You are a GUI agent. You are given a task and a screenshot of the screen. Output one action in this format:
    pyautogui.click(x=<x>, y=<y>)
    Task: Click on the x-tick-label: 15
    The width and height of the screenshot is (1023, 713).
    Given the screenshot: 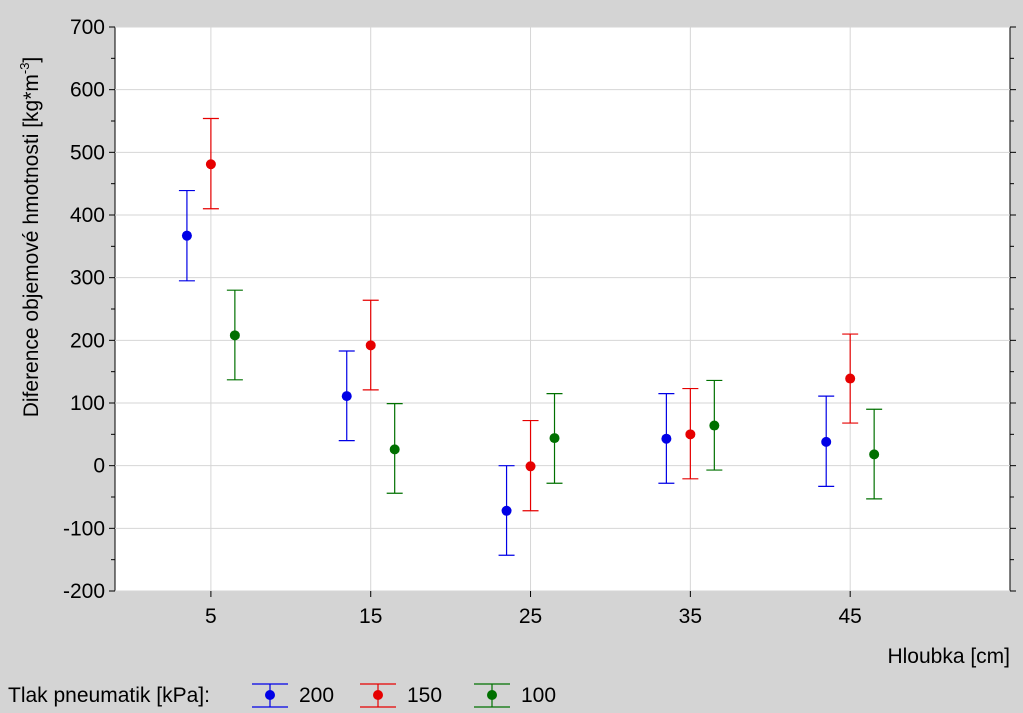 What is the action you would take?
    pyautogui.click(x=370, y=616)
    